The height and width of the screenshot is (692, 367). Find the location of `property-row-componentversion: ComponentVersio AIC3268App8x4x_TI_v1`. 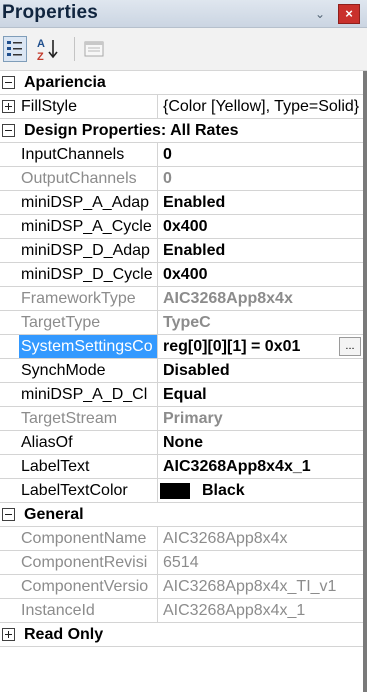

property-row-componentversion: ComponentVersio AIC3268App8x4x_TI_v1 is located at coordinates (181, 587).